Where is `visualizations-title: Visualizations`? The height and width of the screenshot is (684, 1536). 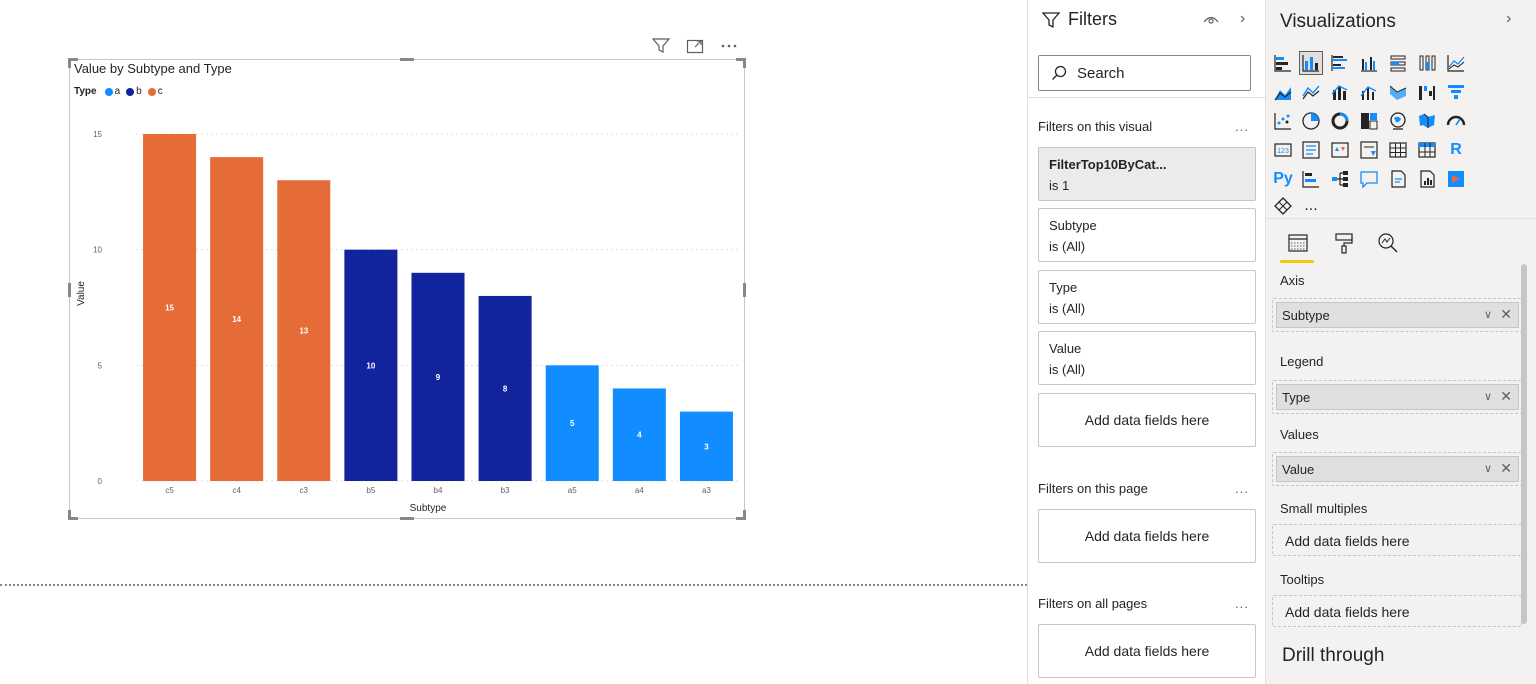 visualizations-title: Visualizations is located at coordinates (1338, 21).